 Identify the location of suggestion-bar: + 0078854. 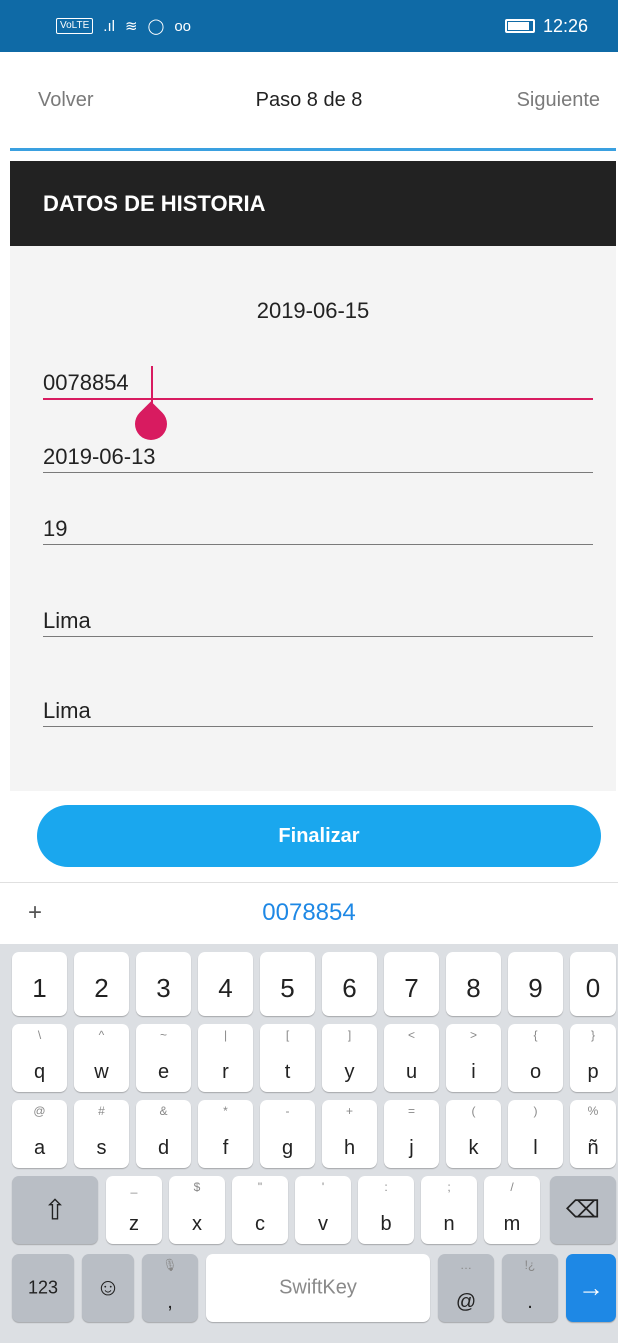
(309, 913).